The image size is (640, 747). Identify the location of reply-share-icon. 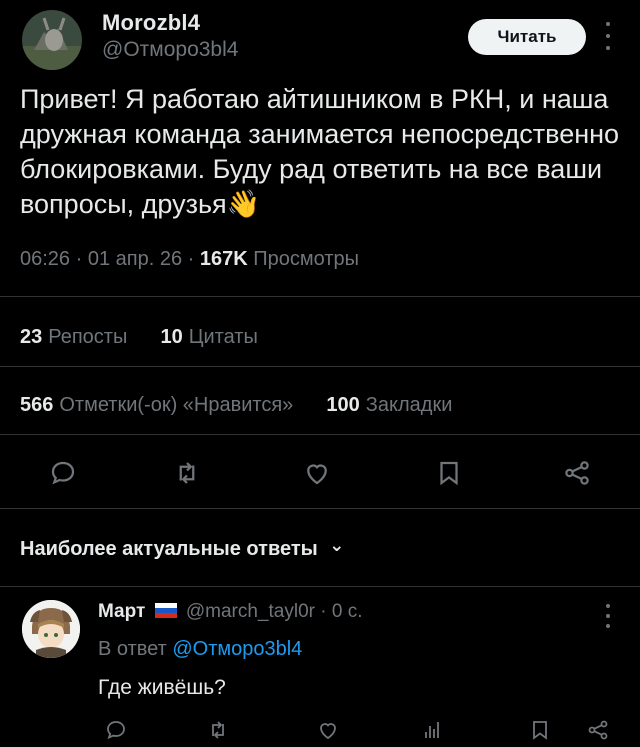
(598, 732).